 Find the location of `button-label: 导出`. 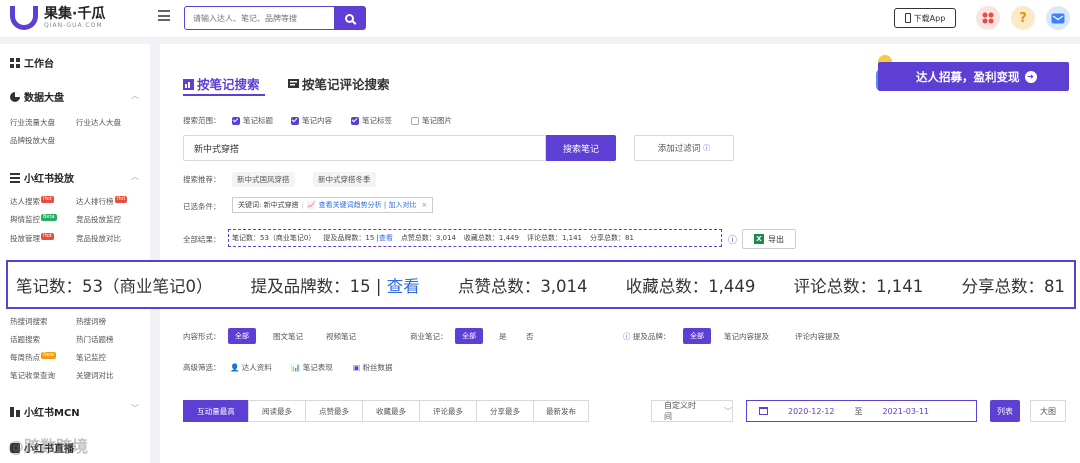

button-label: 导出 is located at coordinates (776, 239).